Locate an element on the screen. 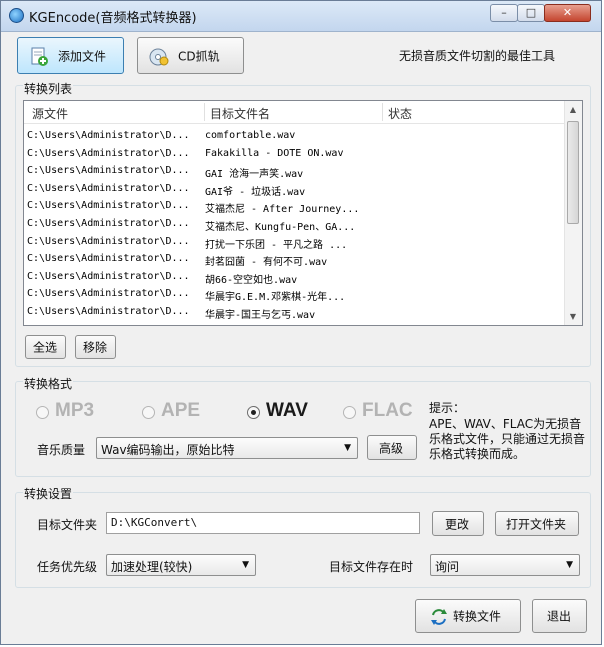  exit-label: 退出 is located at coordinates (559, 616).